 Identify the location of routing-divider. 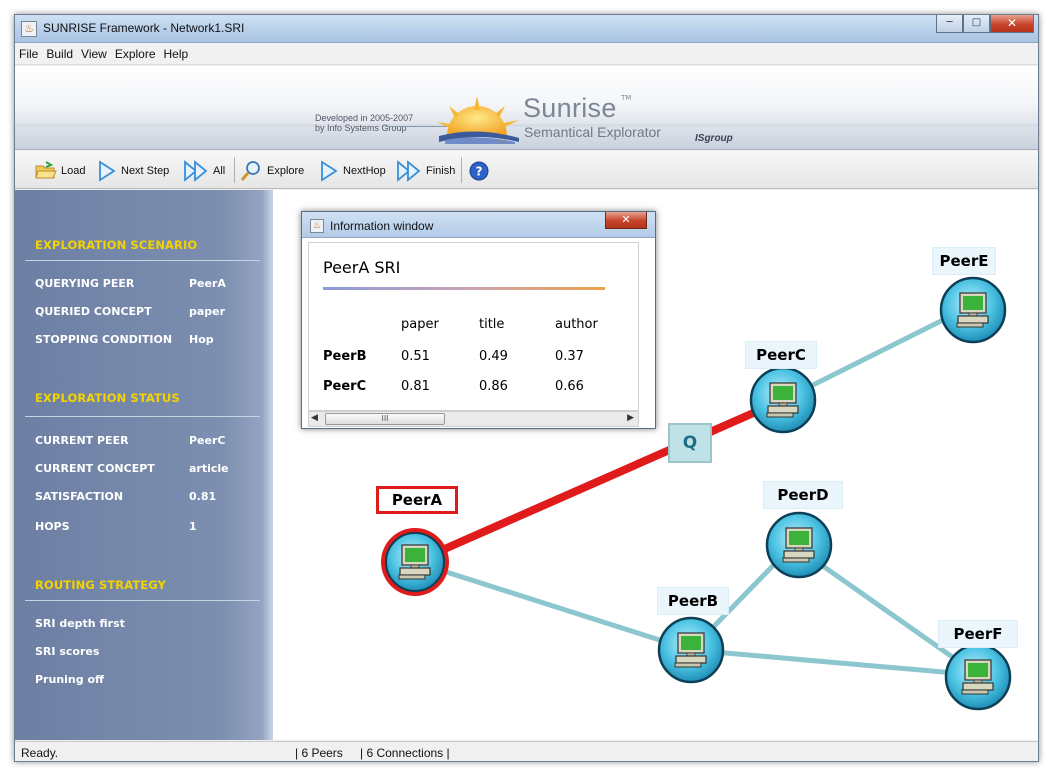
(142, 600).